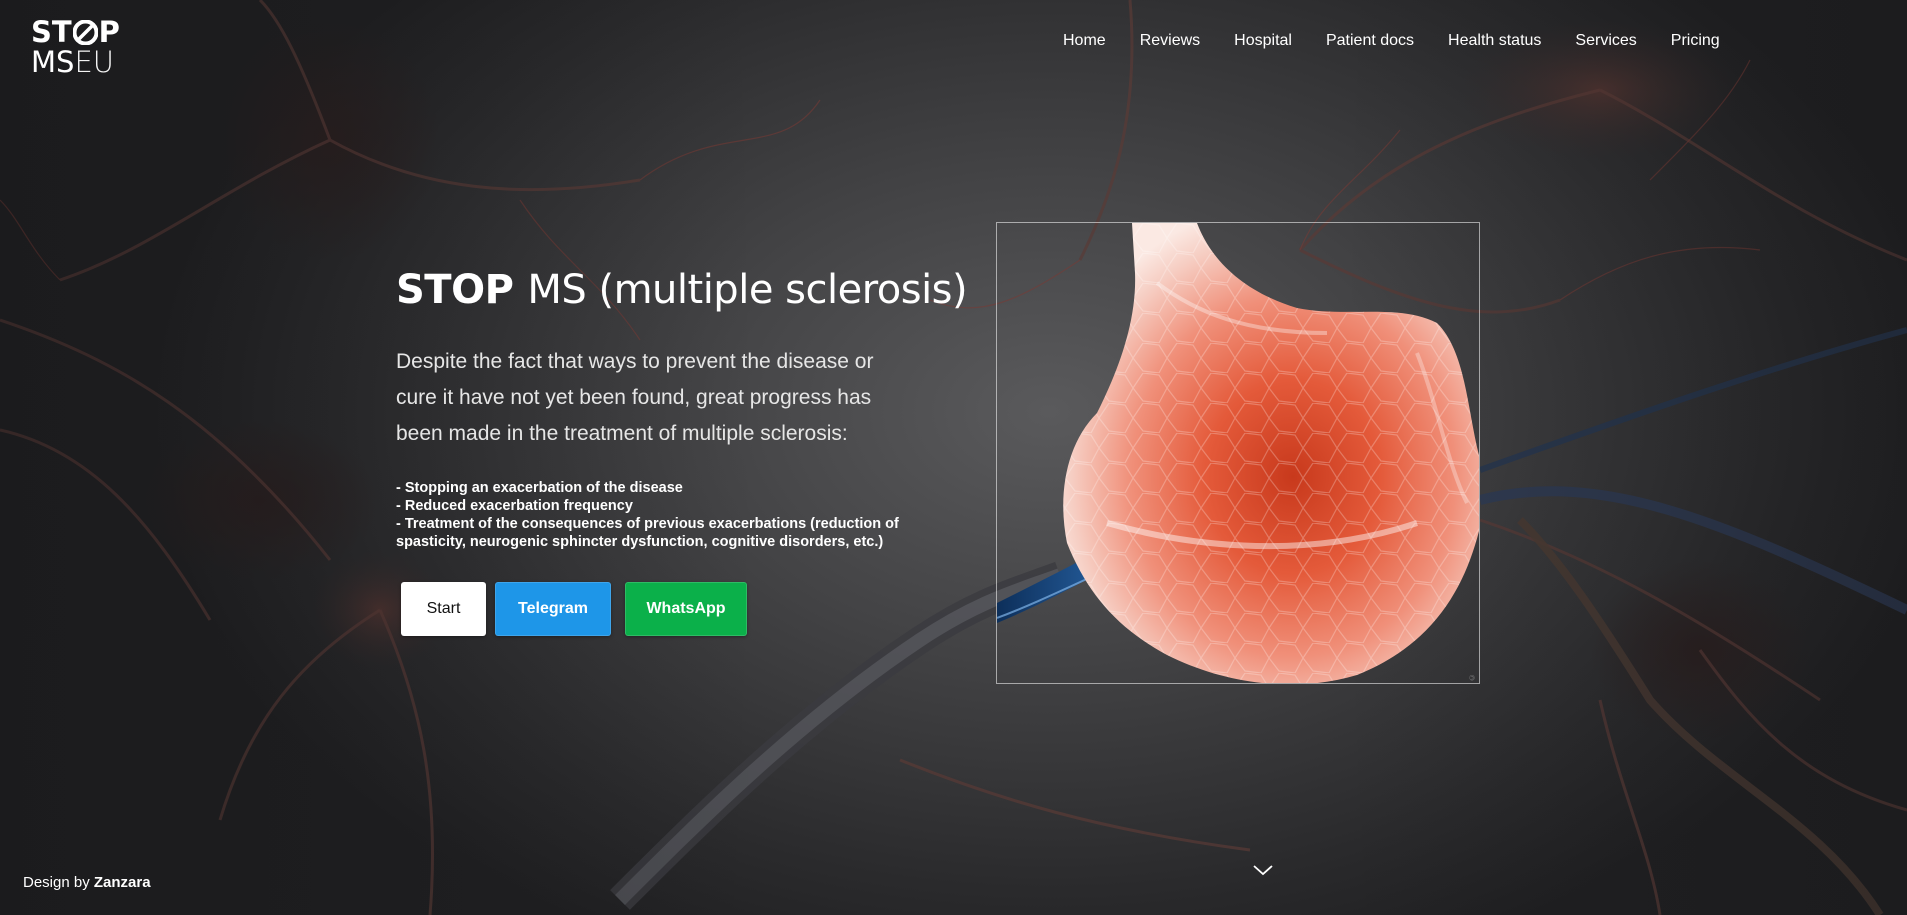 The height and width of the screenshot is (915, 1907). I want to click on cta-buttons: Start Telegram WhatsApp, so click(574, 609).